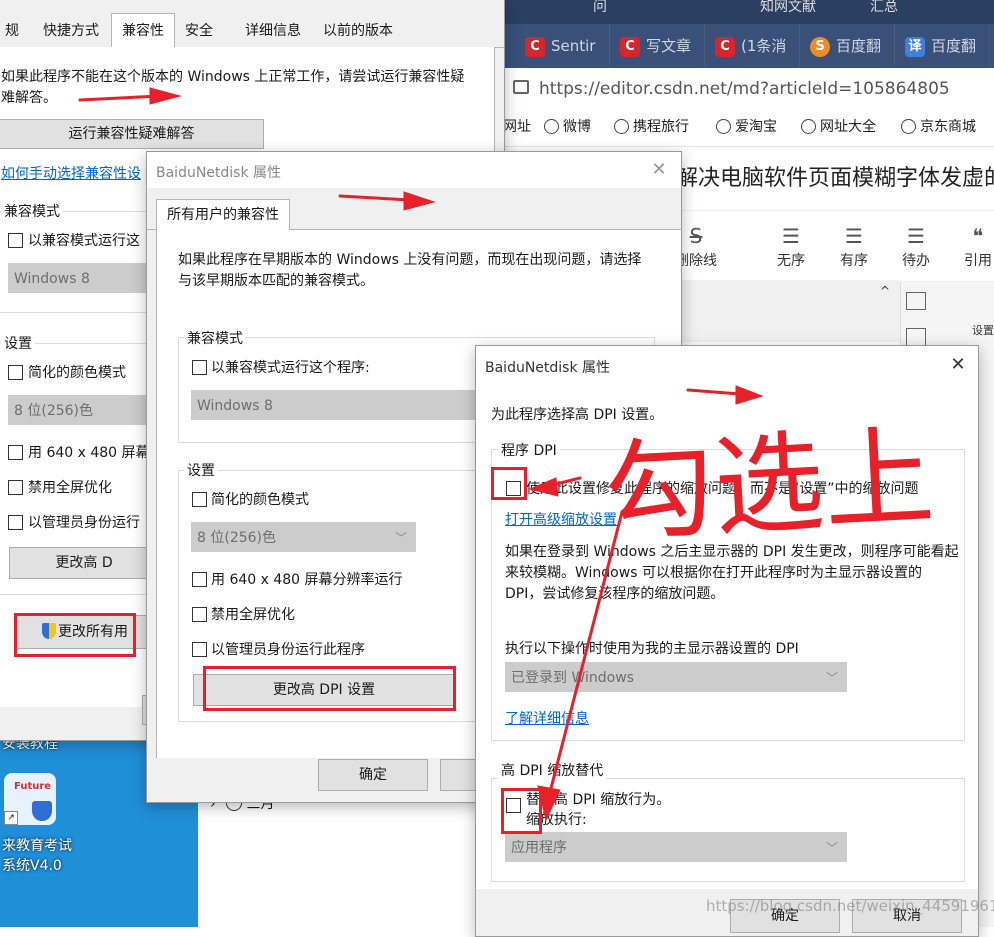  I want to click on handwritten-annotation: 勾选上, so click(769, 485).